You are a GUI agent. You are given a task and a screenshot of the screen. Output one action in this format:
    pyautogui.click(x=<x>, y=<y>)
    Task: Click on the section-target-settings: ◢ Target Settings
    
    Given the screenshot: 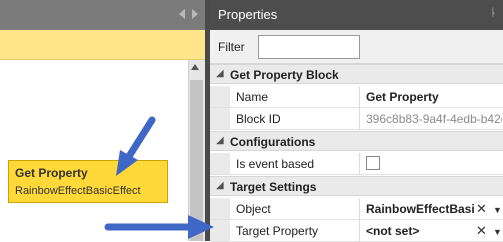 What is the action you would take?
    pyautogui.click(x=356, y=186)
    